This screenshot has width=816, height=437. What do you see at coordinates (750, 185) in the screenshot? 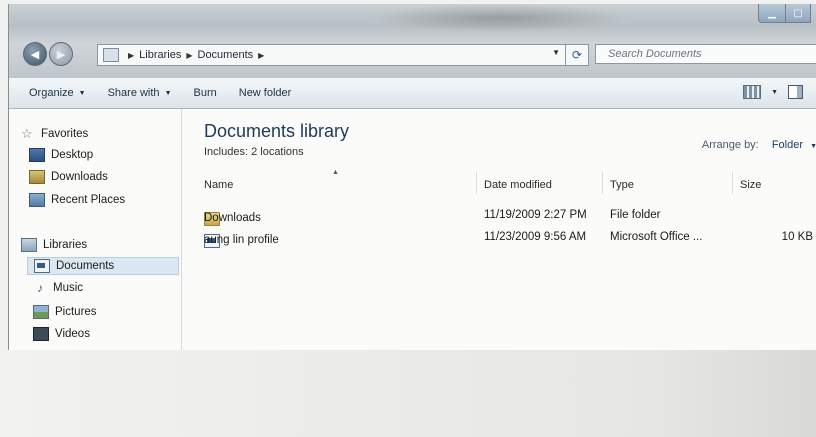
I see `column-header-size: Size` at bounding box center [750, 185].